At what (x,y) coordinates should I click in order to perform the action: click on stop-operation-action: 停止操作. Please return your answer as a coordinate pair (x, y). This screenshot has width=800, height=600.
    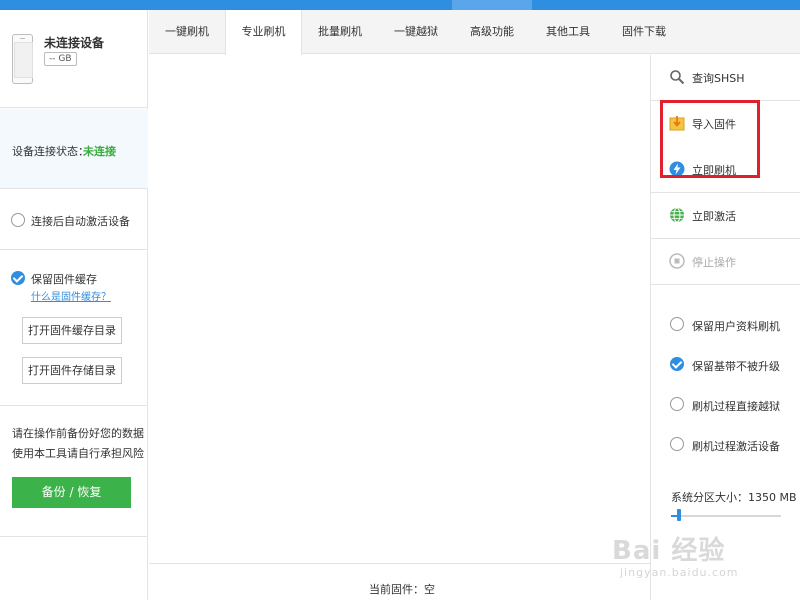
    Looking at the image, I should click on (725, 262).